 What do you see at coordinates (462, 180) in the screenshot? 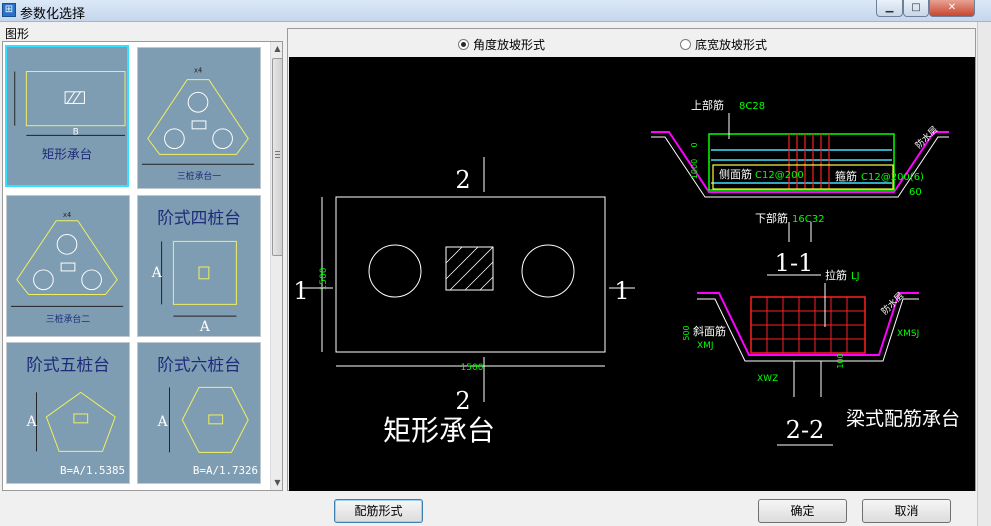
I see `plan-mark-top: 2` at bounding box center [462, 180].